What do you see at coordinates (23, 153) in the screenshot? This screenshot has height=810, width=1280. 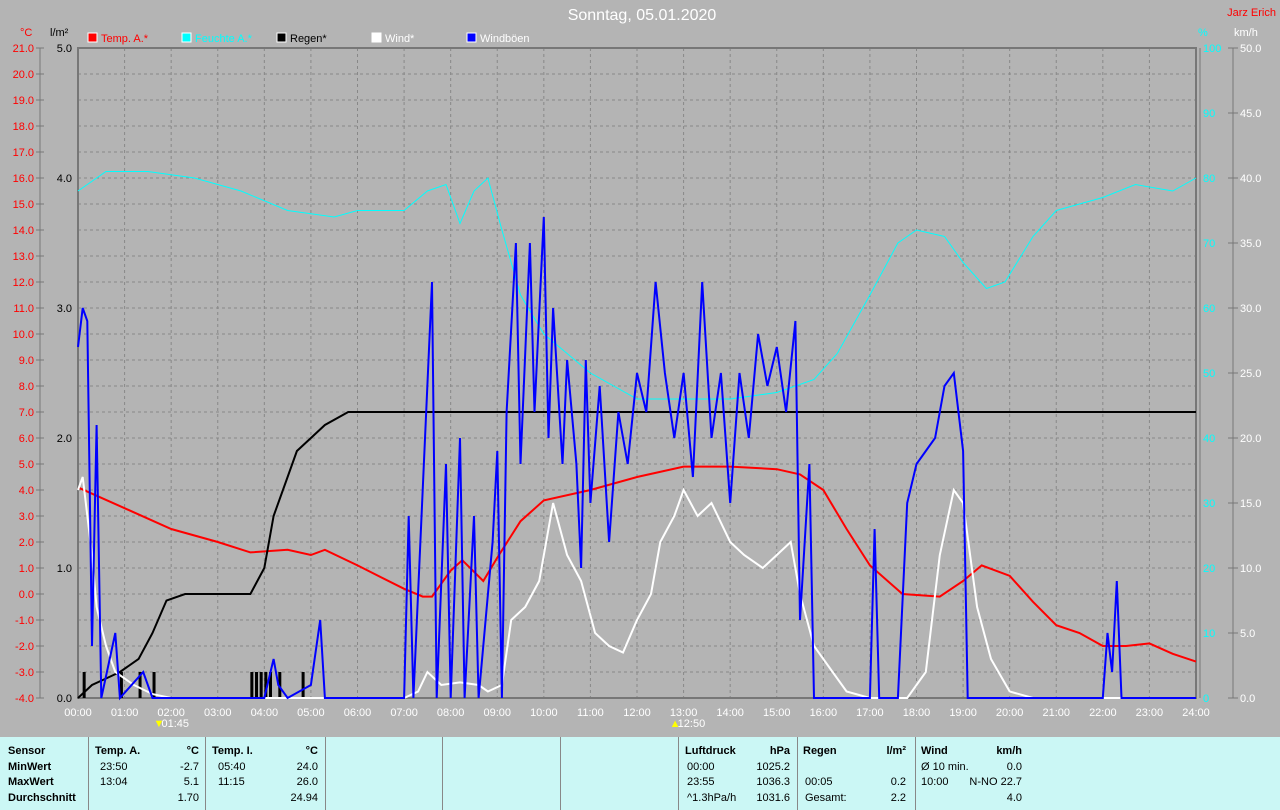 I see `temp-tick-label: 17.0` at bounding box center [23, 153].